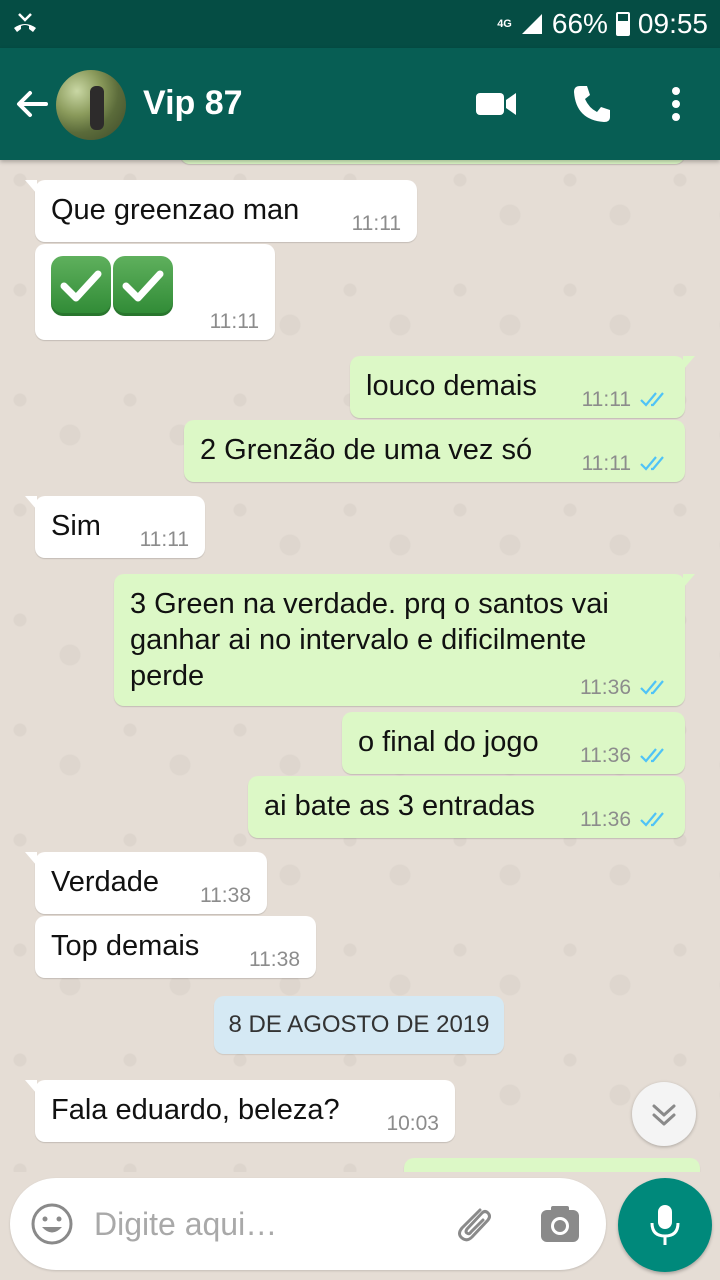  What do you see at coordinates (412, 1123) in the screenshot?
I see `message-time: 10:03` at bounding box center [412, 1123].